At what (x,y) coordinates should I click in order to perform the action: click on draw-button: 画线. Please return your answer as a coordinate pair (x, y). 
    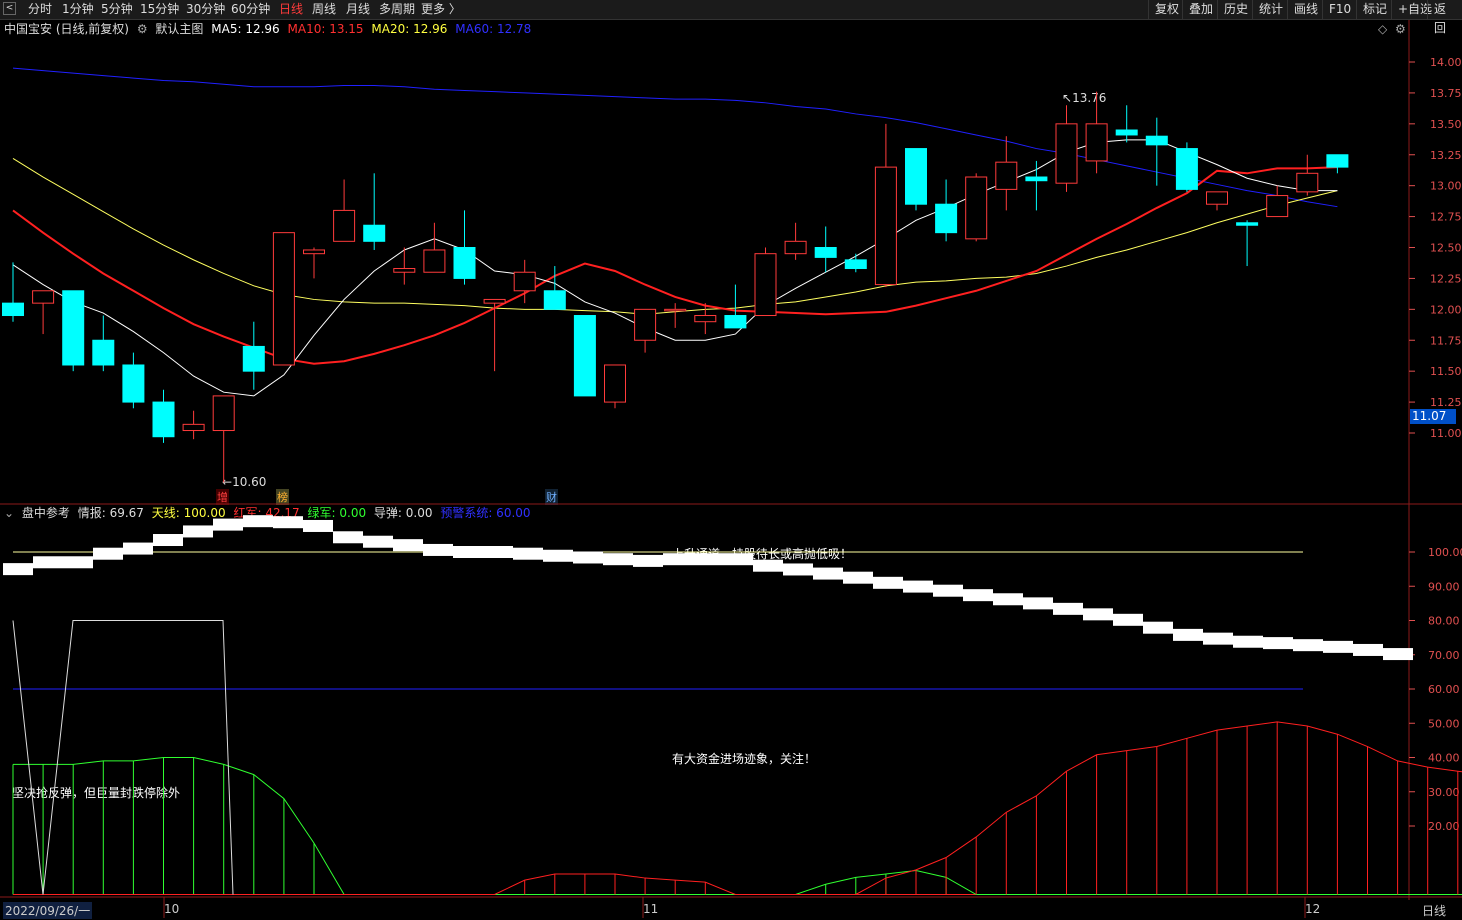
    Looking at the image, I should click on (1305, 9).